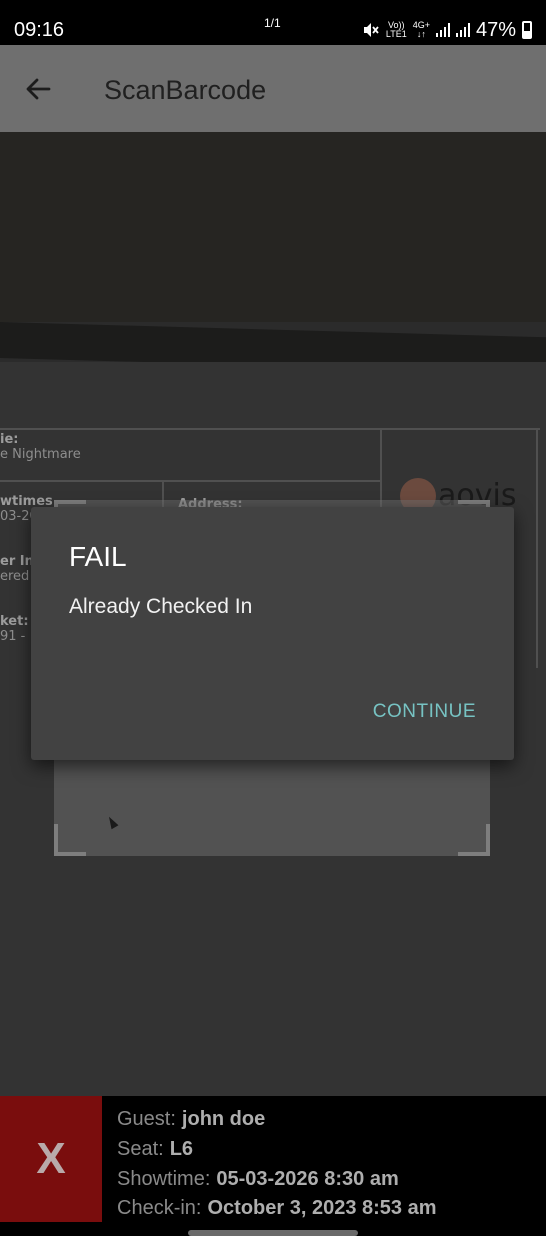 The height and width of the screenshot is (1236, 546). I want to click on back-button, so click(38, 89).